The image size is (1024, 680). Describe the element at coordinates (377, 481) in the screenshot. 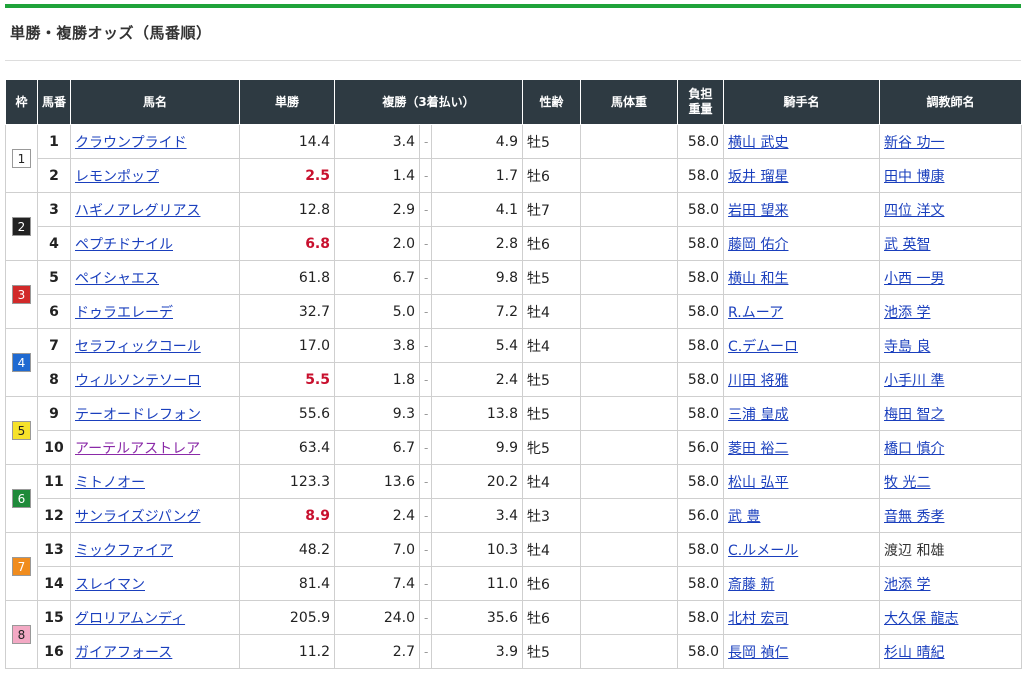

I see `fukusho-min-odds: 13.6` at that location.